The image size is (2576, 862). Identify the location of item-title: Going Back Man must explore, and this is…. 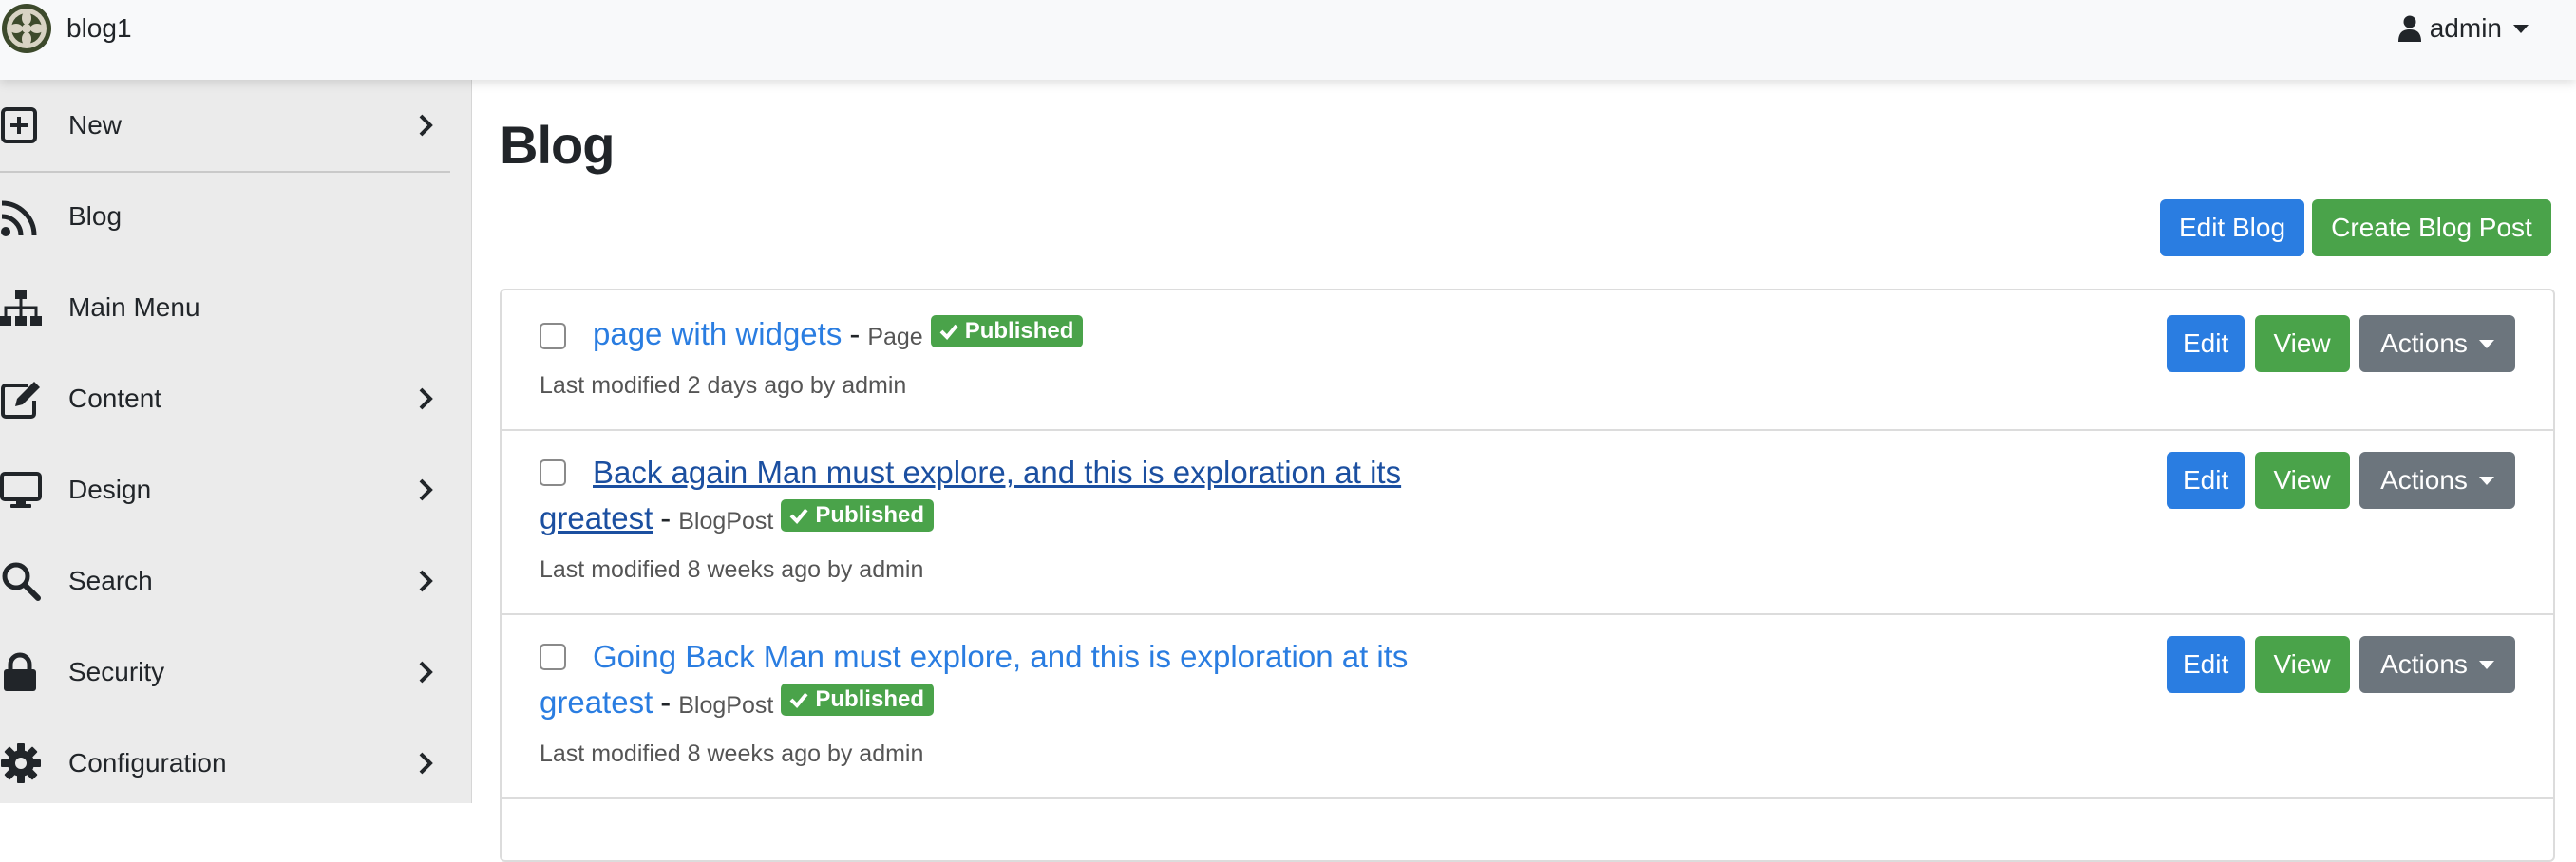
(1014, 681).